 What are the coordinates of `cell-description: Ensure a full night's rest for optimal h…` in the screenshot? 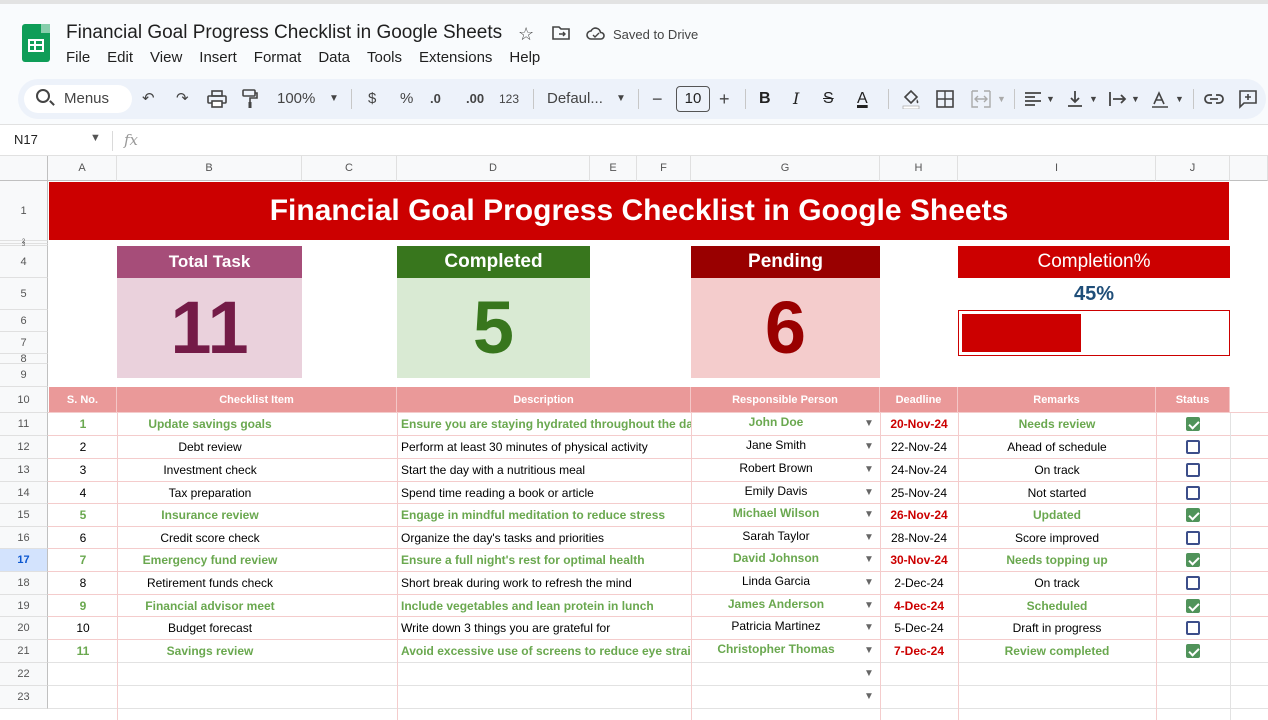 It's located at (546, 560).